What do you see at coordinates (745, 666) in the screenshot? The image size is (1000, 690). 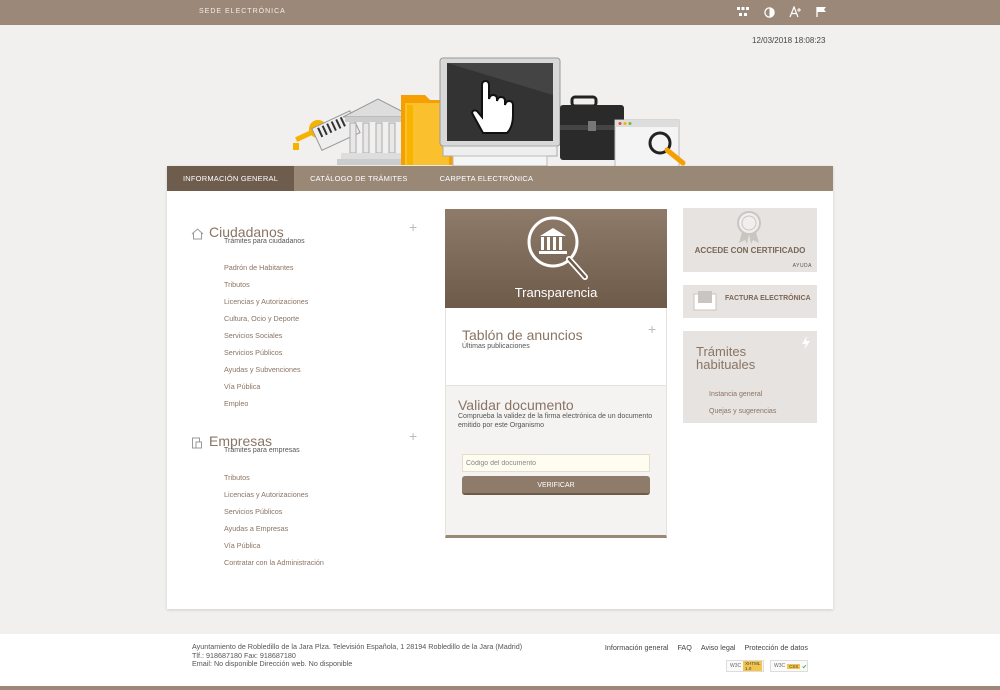 I see `xhtml-badge: W3C XHTML 1.0` at bounding box center [745, 666].